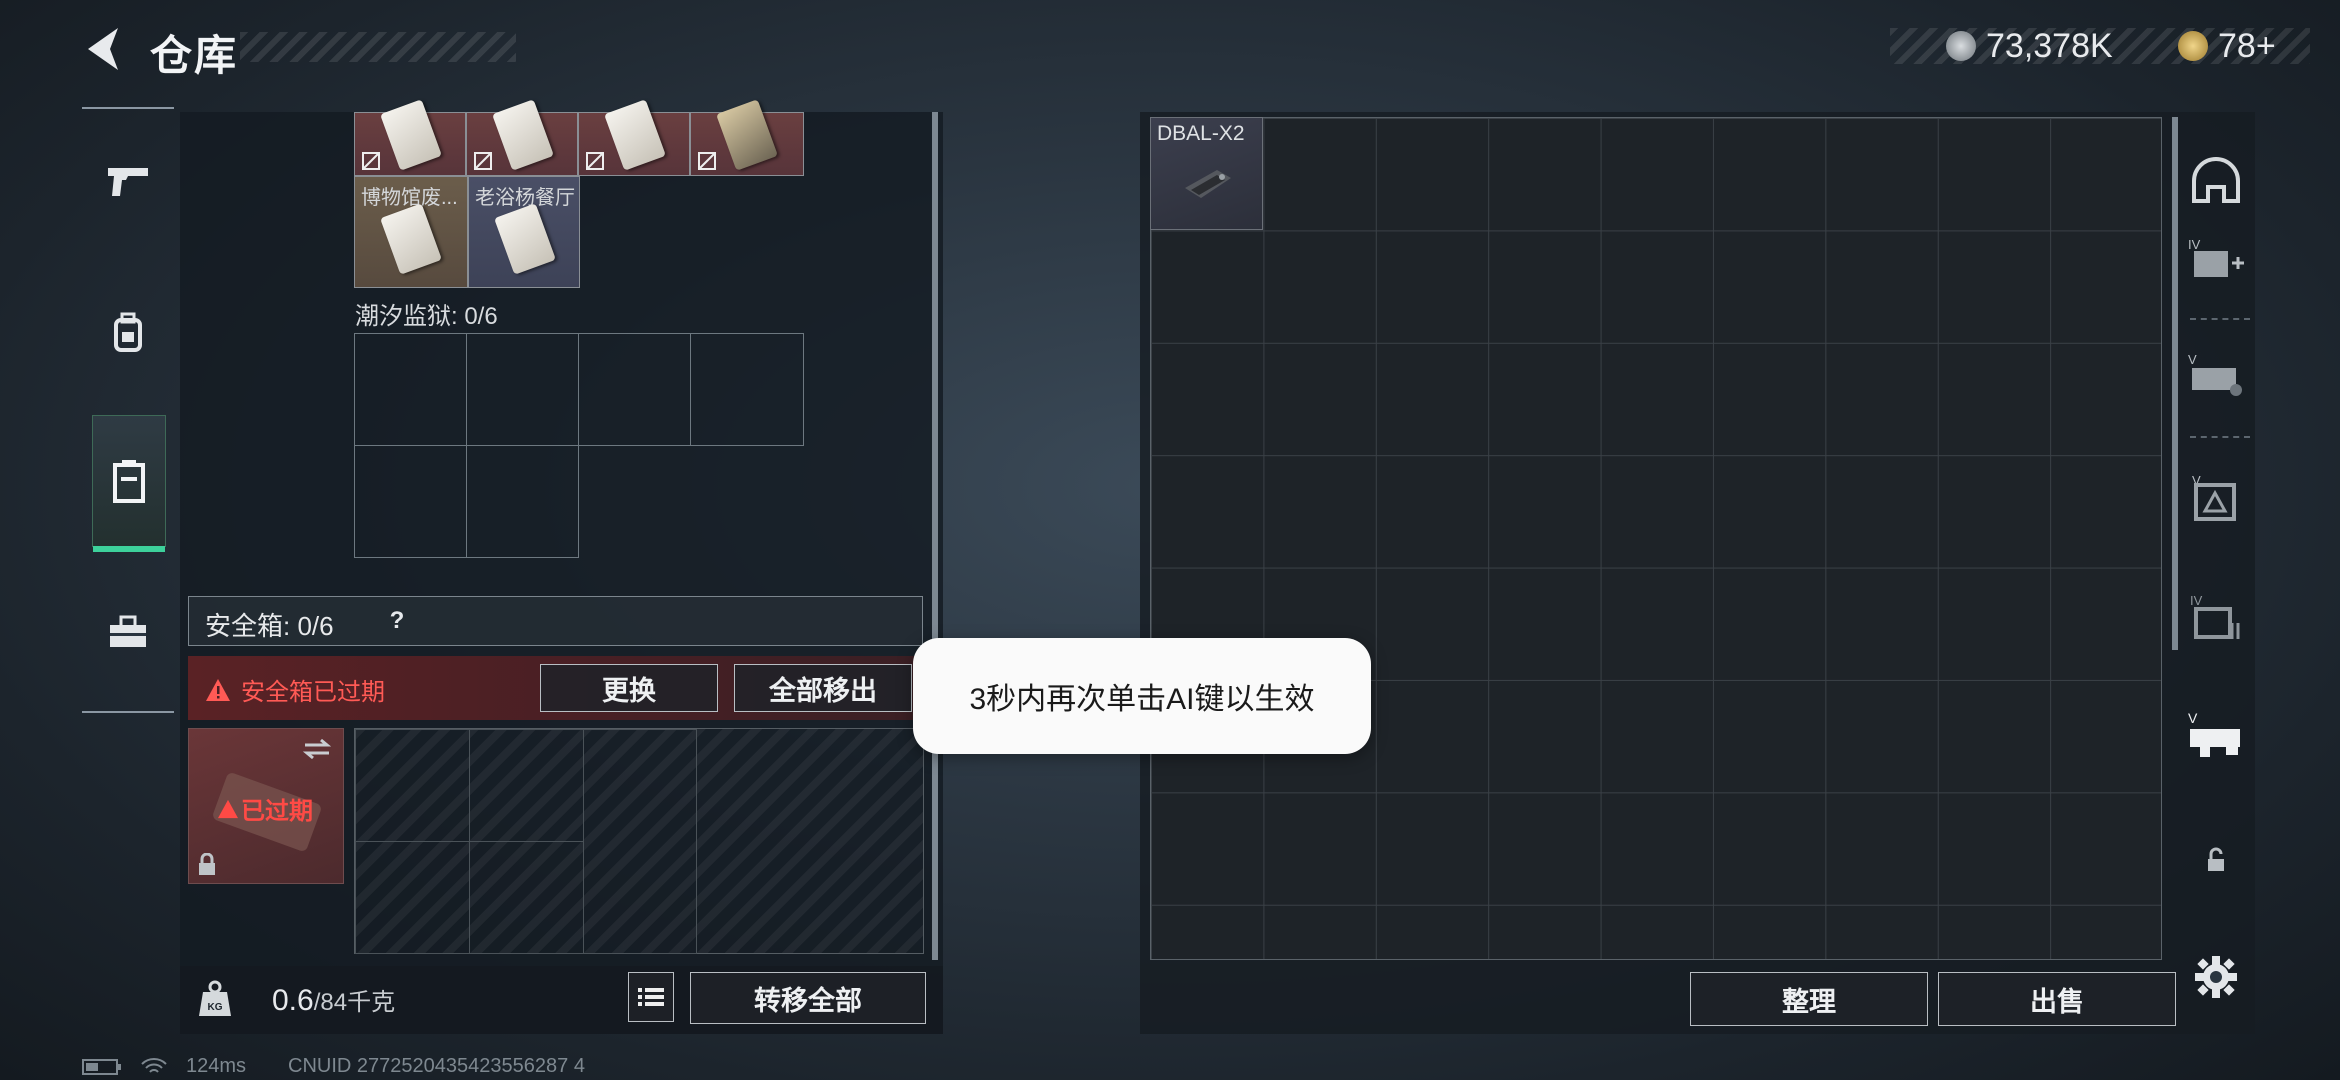 The image size is (2340, 1080). What do you see at coordinates (293, 1000) in the screenshot?
I see `weight-value: 0.6` at bounding box center [293, 1000].